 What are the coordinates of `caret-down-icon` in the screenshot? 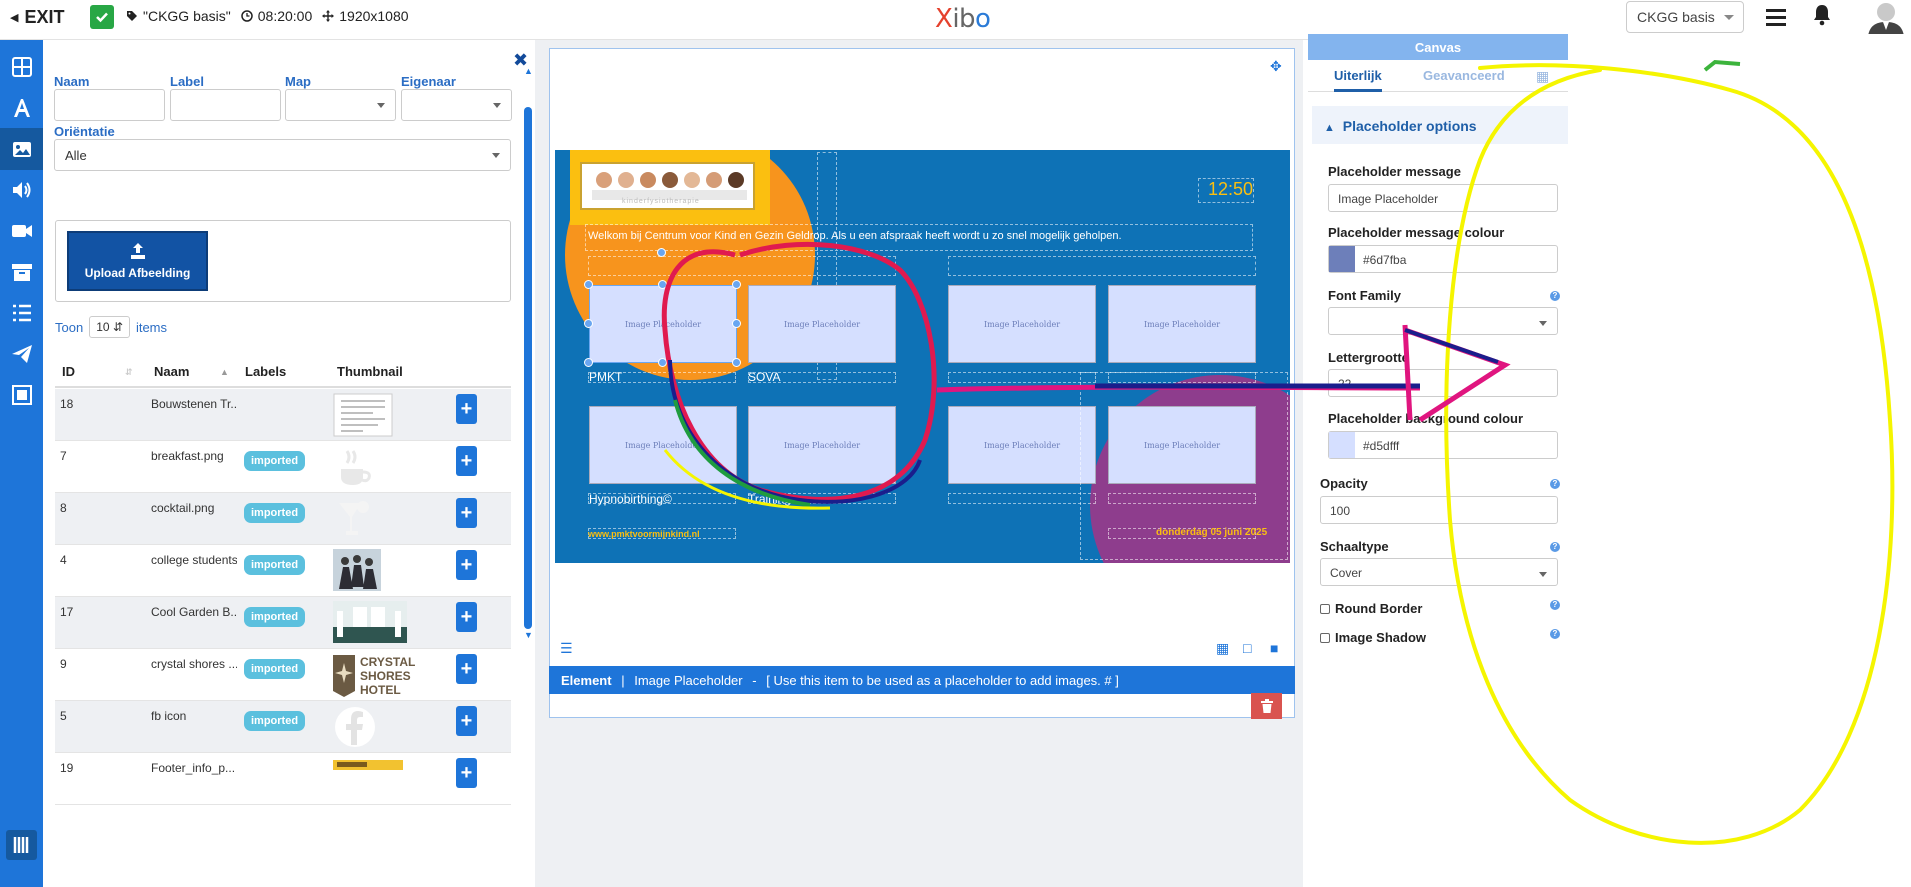 It's located at (497, 105).